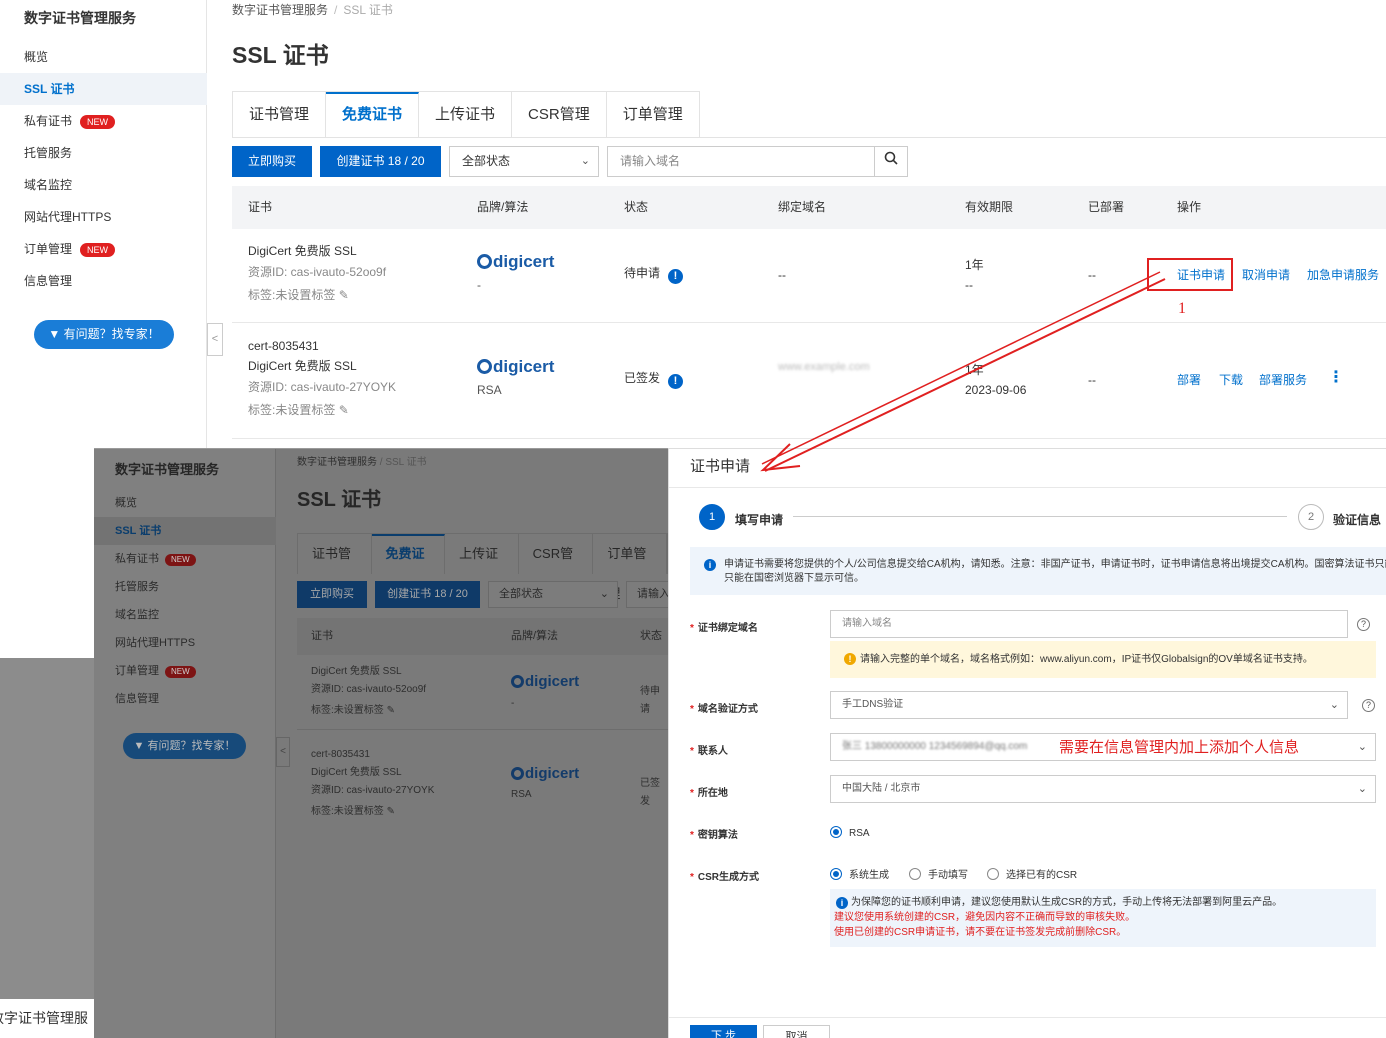  Describe the element at coordinates (283, 752) in the screenshot. I see `overlay-collapse-handle: <` at that location.